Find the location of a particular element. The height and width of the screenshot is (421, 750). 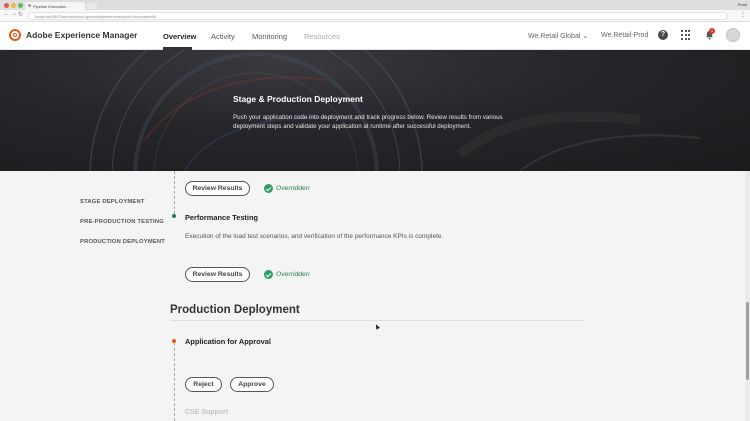

browser-user: Pearl is located at coordinates (742, 4).